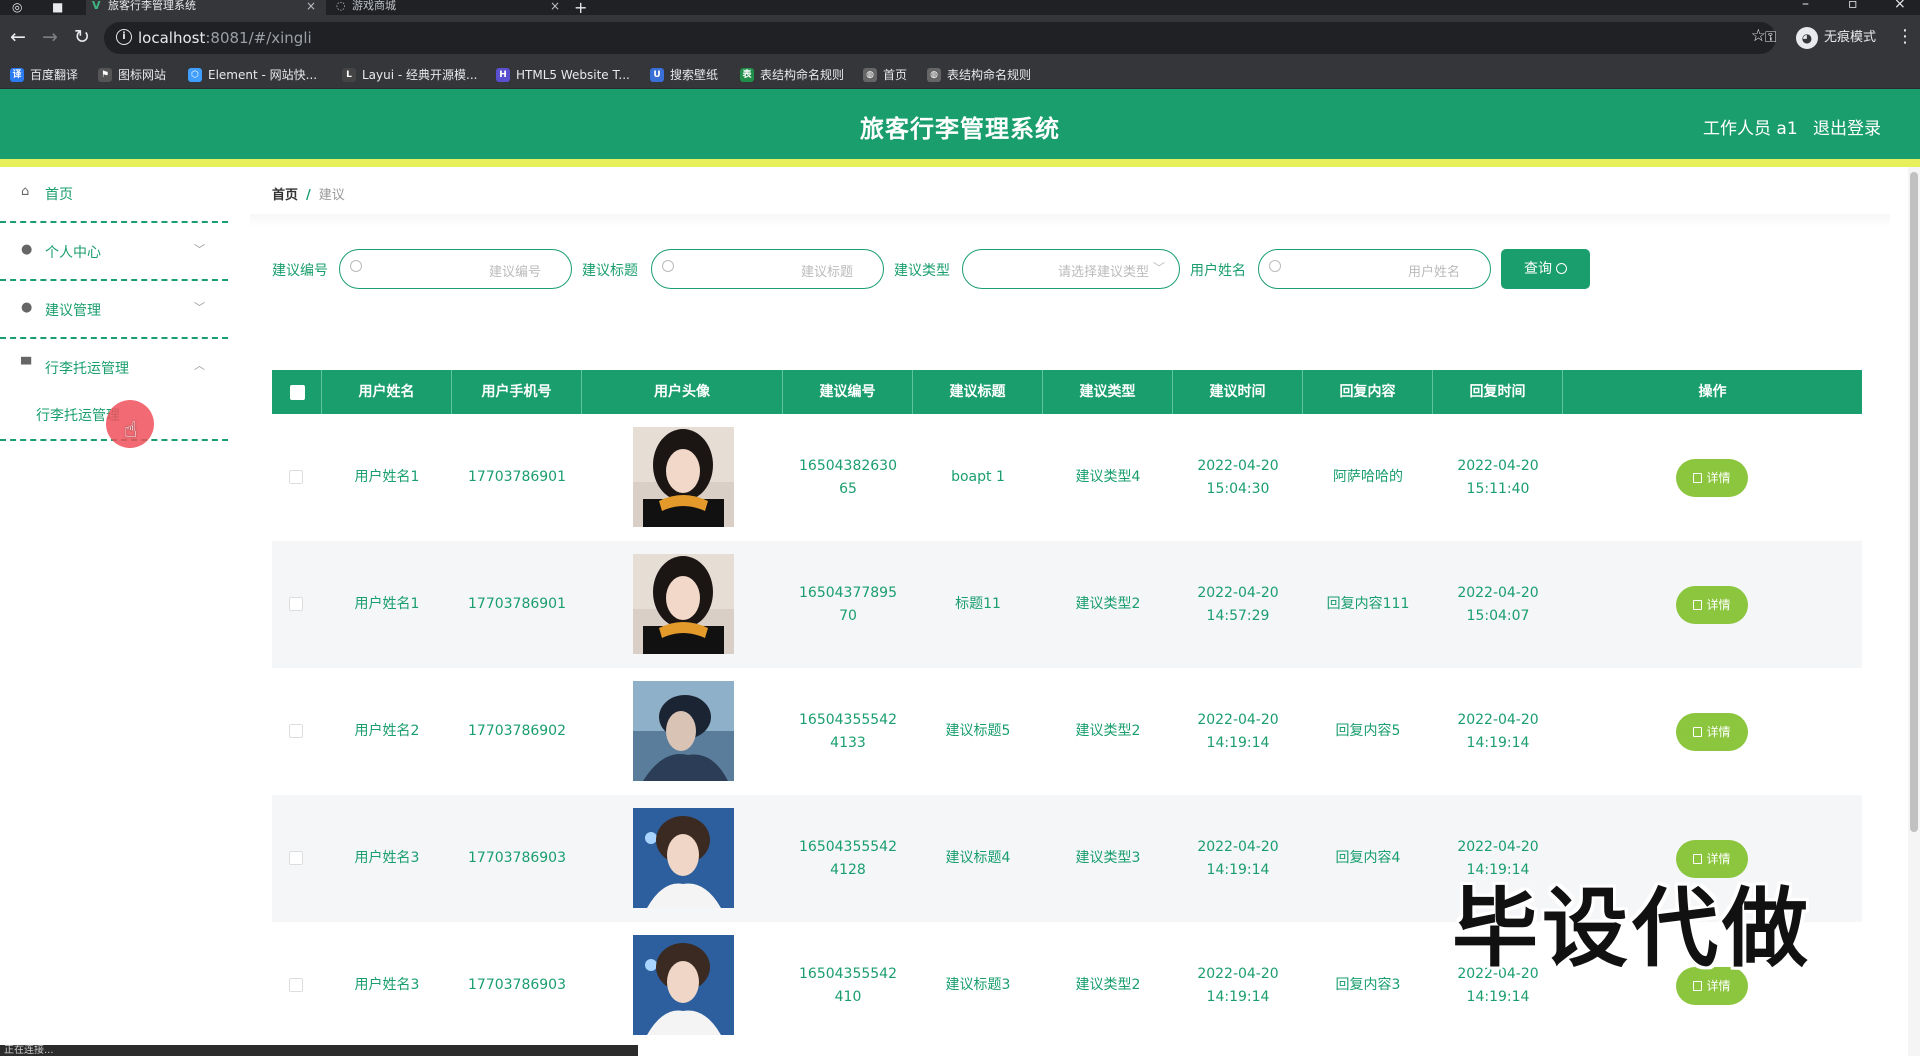 The height and width of the screenshot is (1056, 1920). Describe the element at coordinates (826, 272) in the screenshot. I see `input-placeholder: 建议标题` at that location.